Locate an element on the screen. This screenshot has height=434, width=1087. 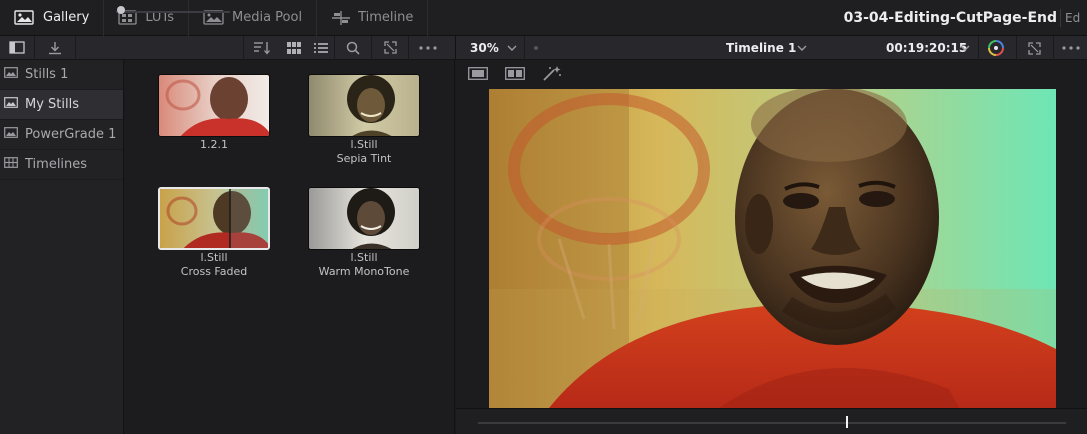
sidebar-item-timelines: Timelines is located at coordinates (61, 165).